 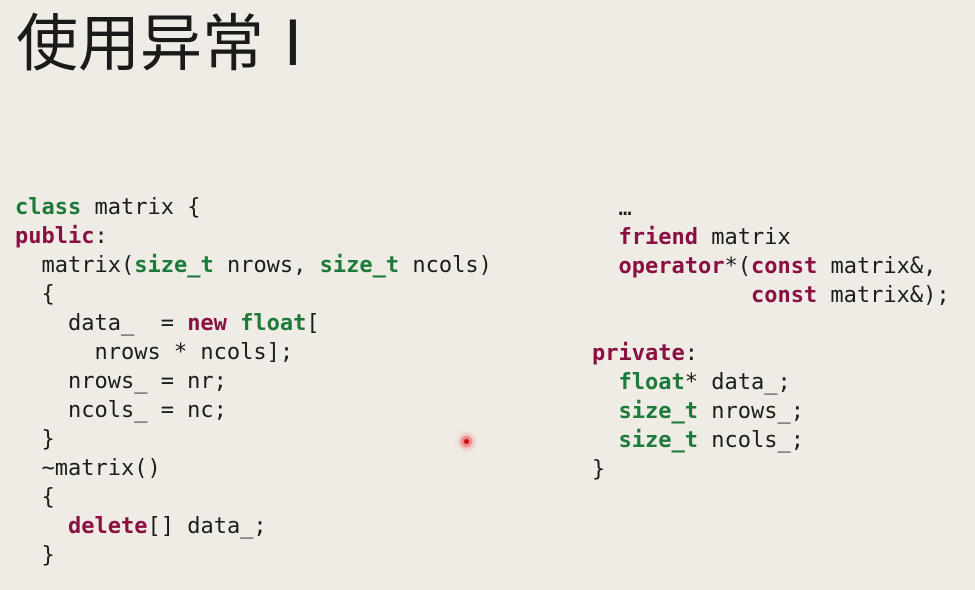 I want to click on code-keyword: new, so click(x=207, y=323).